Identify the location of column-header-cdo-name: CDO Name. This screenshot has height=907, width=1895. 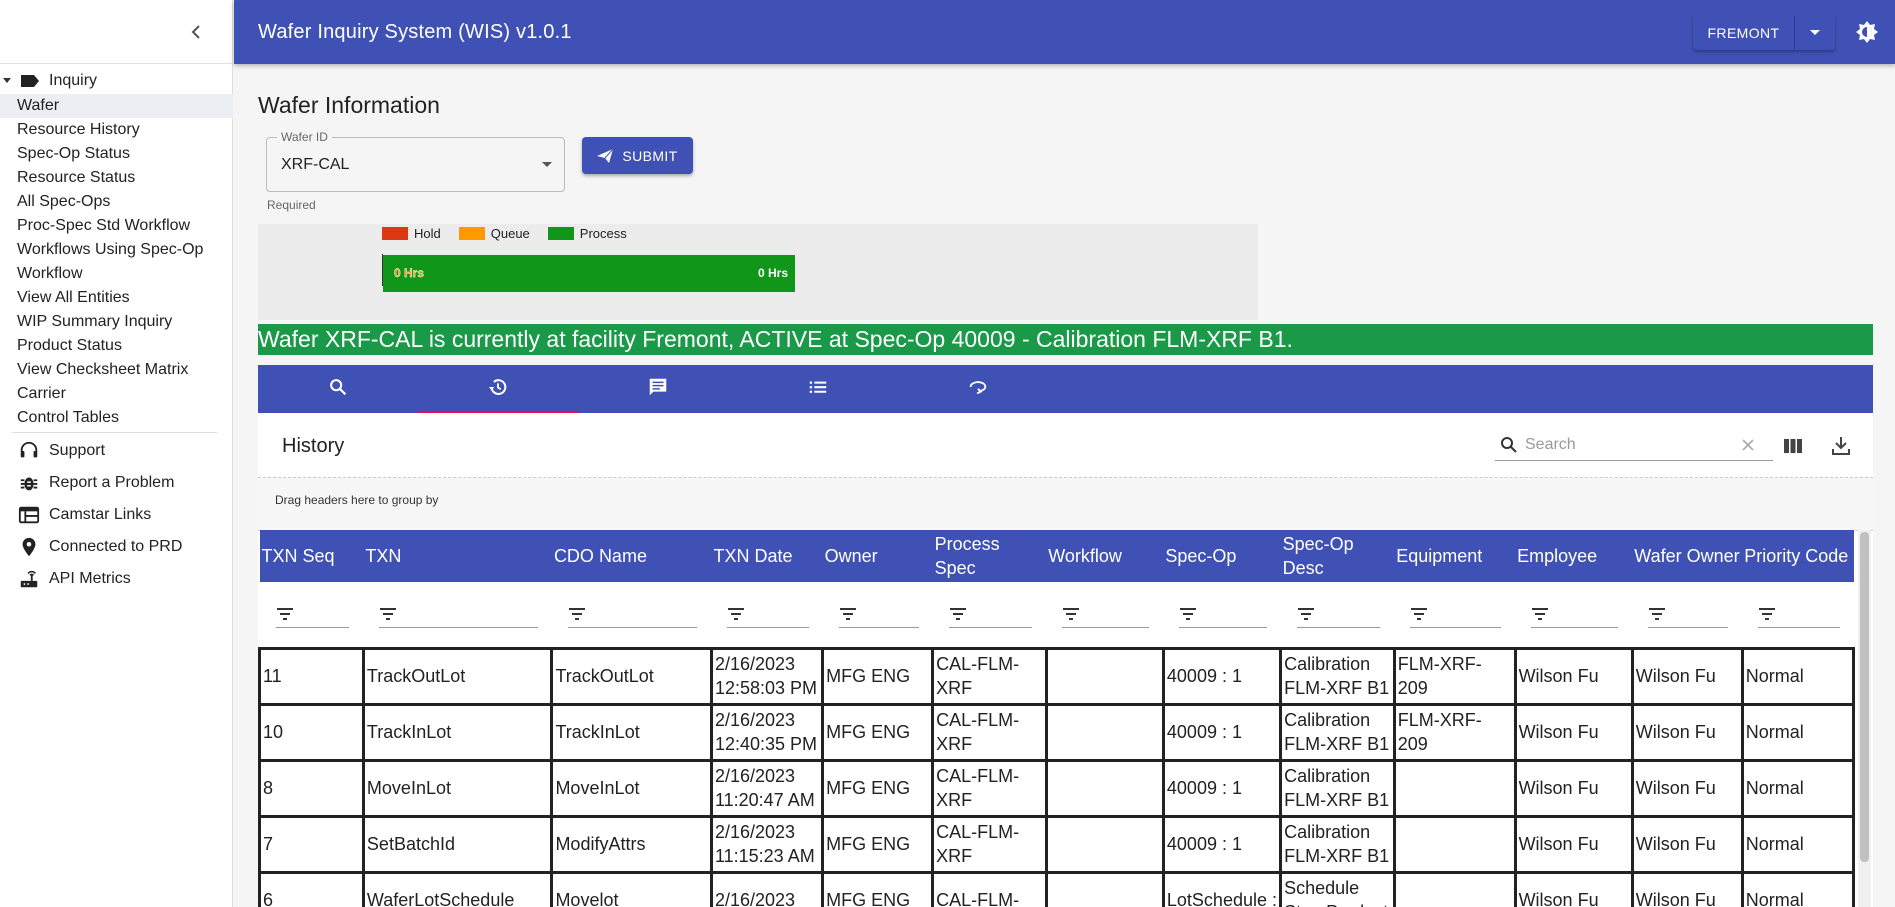
(631, 556).